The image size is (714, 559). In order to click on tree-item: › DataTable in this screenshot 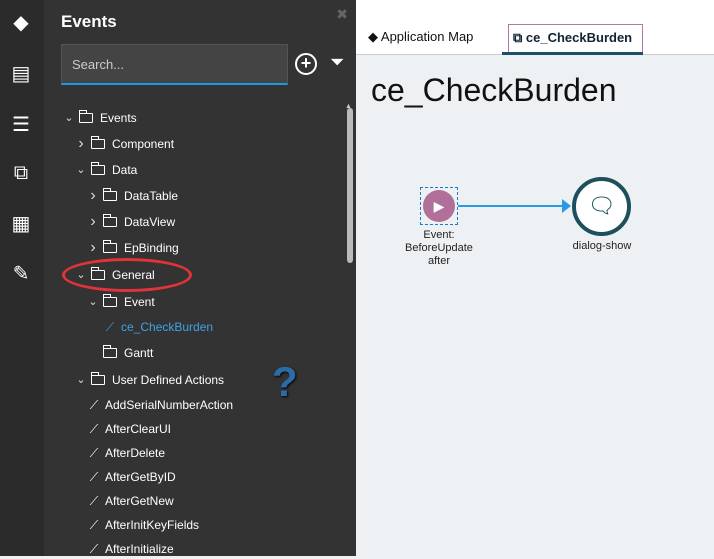, I will do `click(132, 196)`.